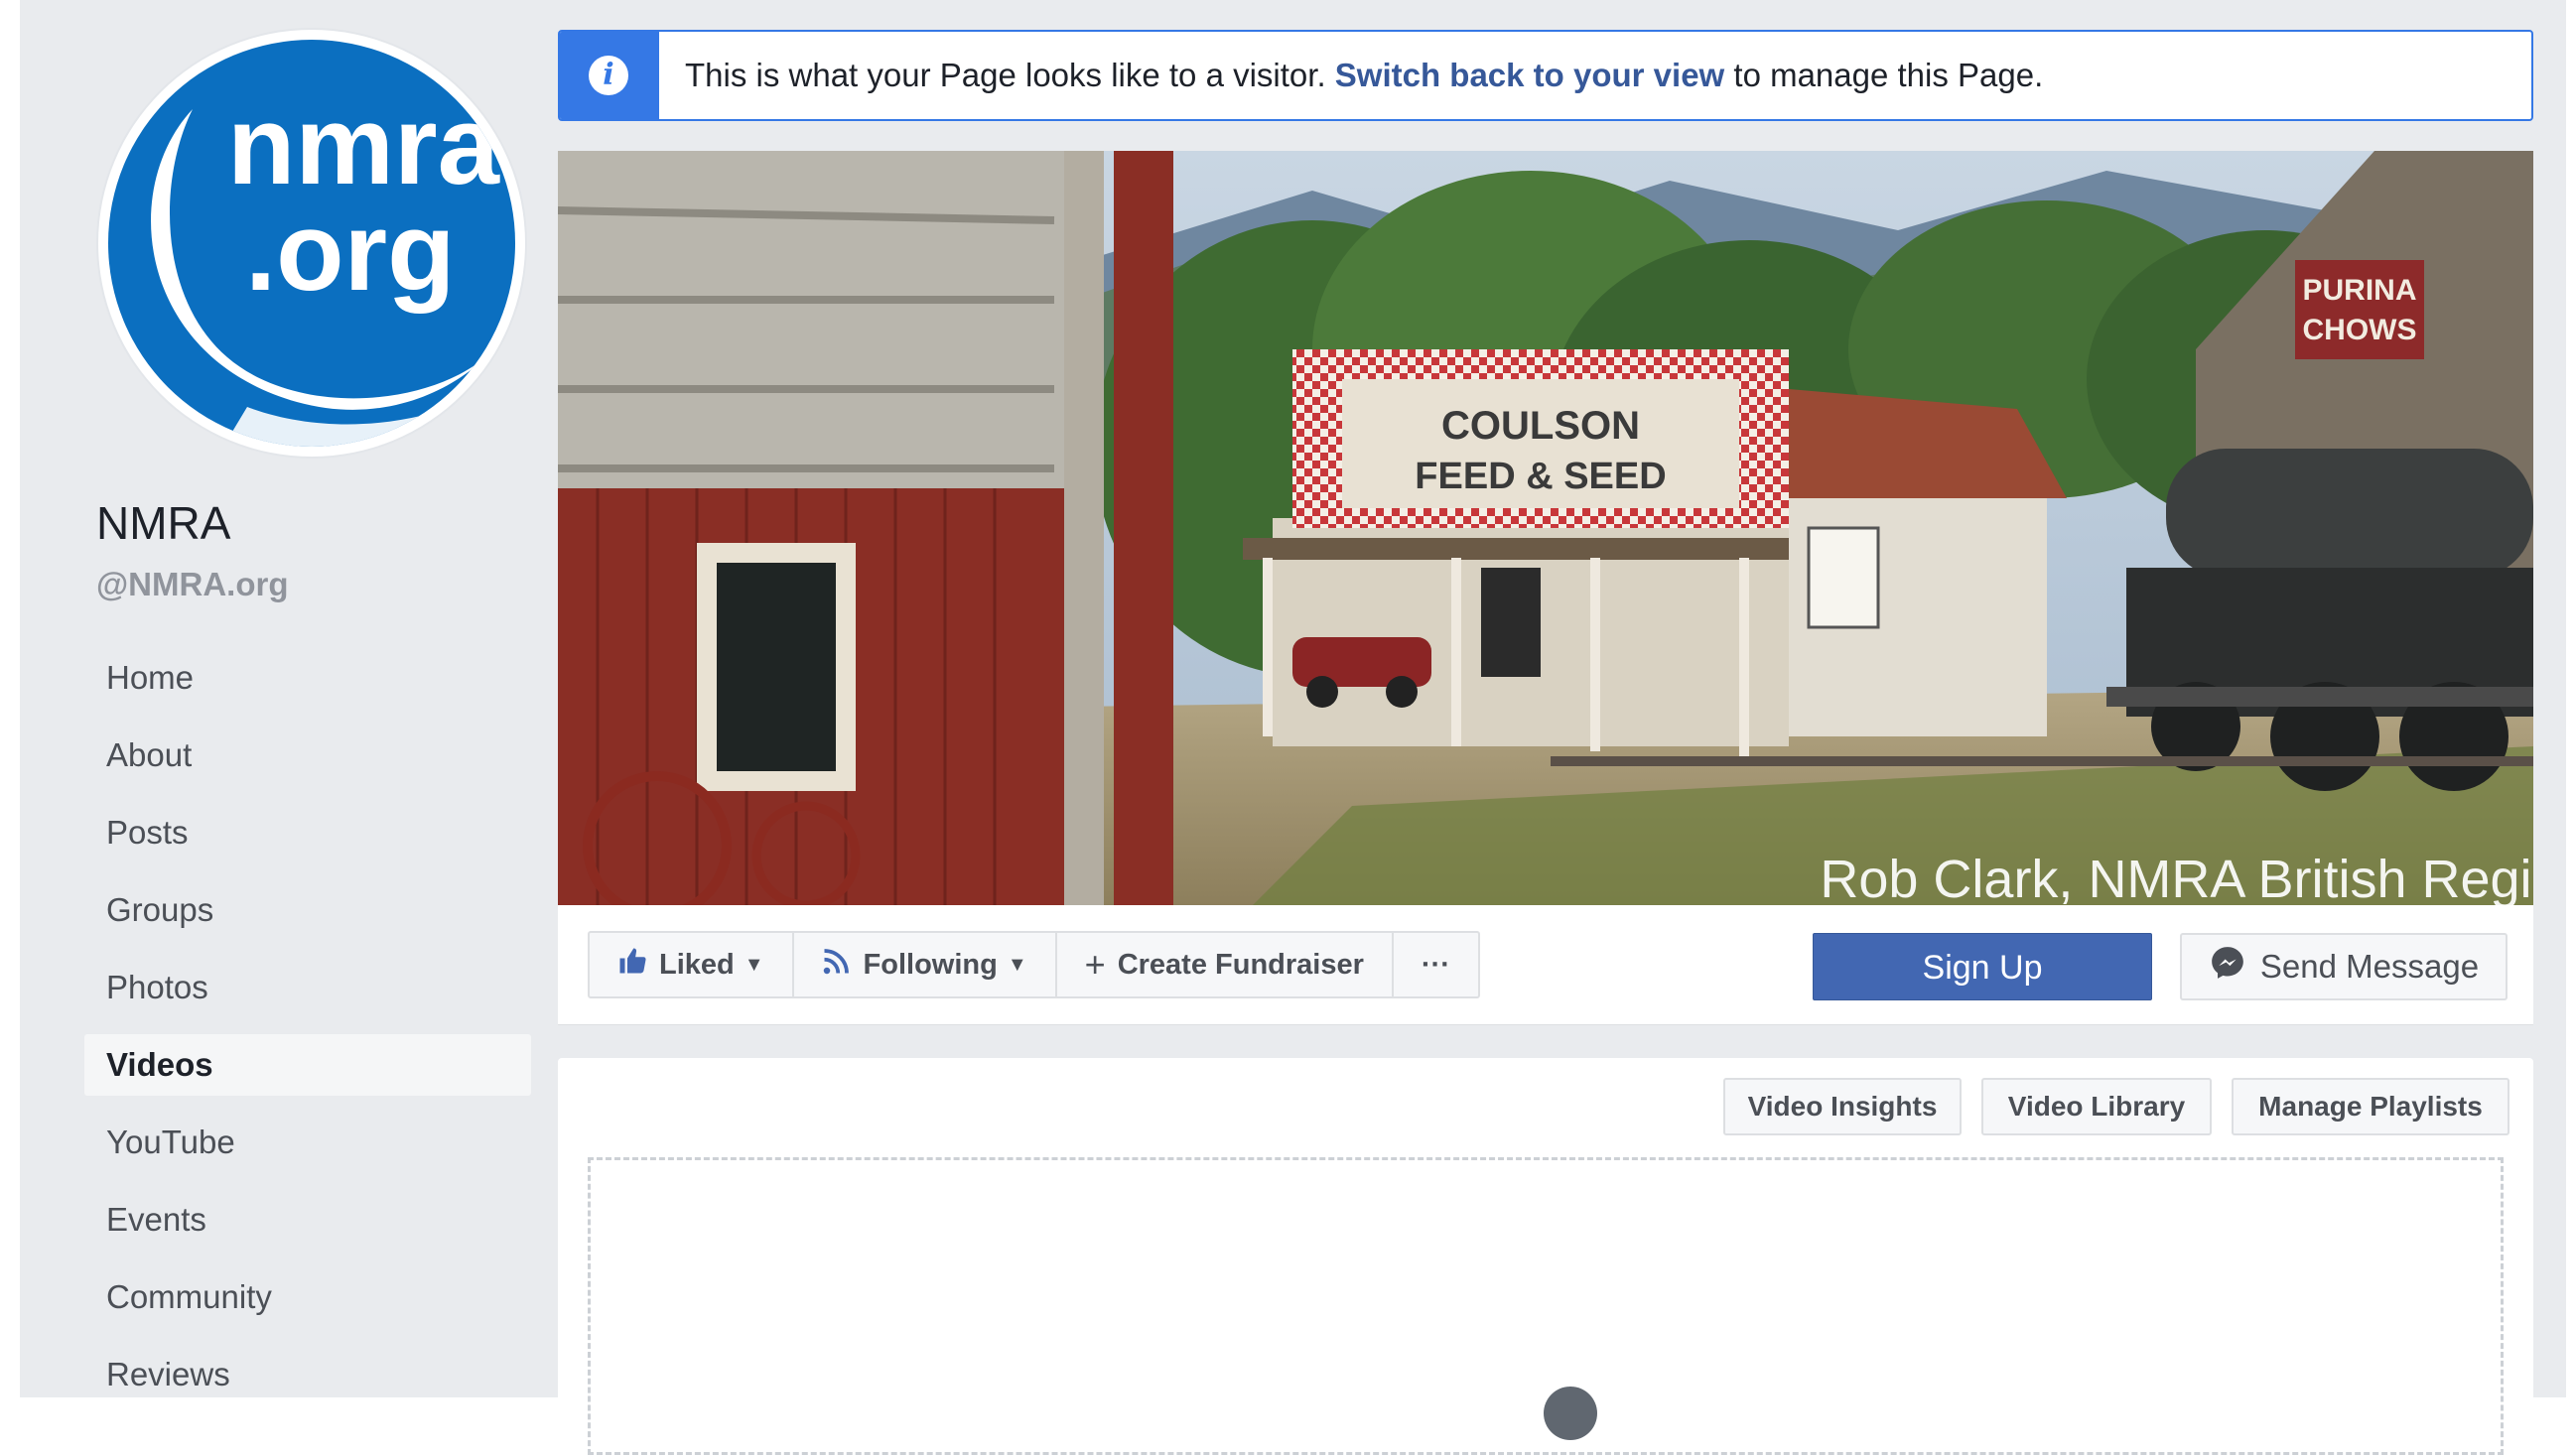 The height and width of the screenshot is (1455, 2576). What do you see at coordinates (350, 252) in the screenshot?
I see `svg-text: .org` at bounding box center [350, 252].